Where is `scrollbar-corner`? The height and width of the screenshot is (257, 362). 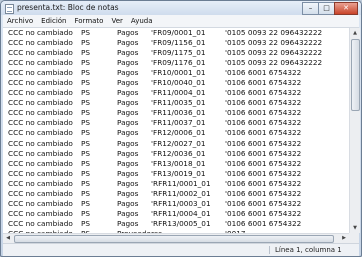
scrollbar-corner is located at coordinates (354, 238).